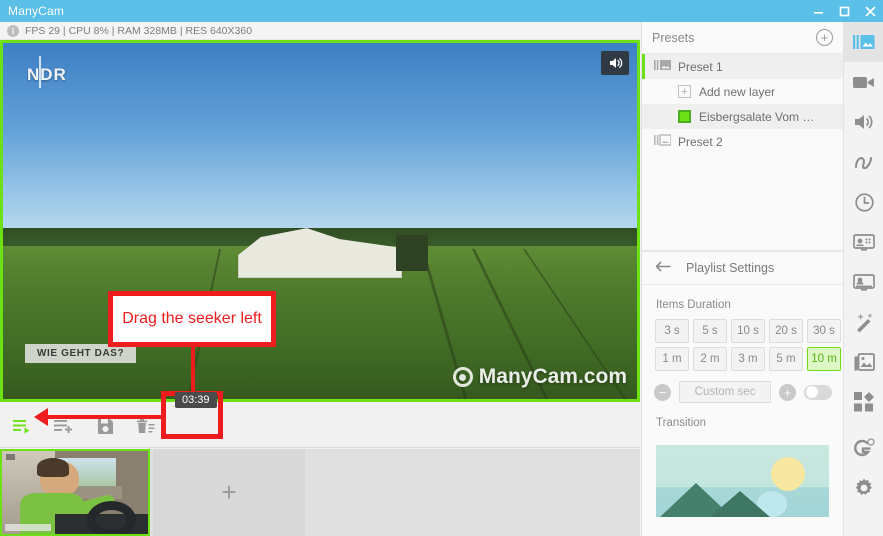 This screenshot has height=536, width=883. What do you see at coordinates (863, 282) in the screenshot?
I see `rail-lowerthird-icon` at bounding box center [863, 282].